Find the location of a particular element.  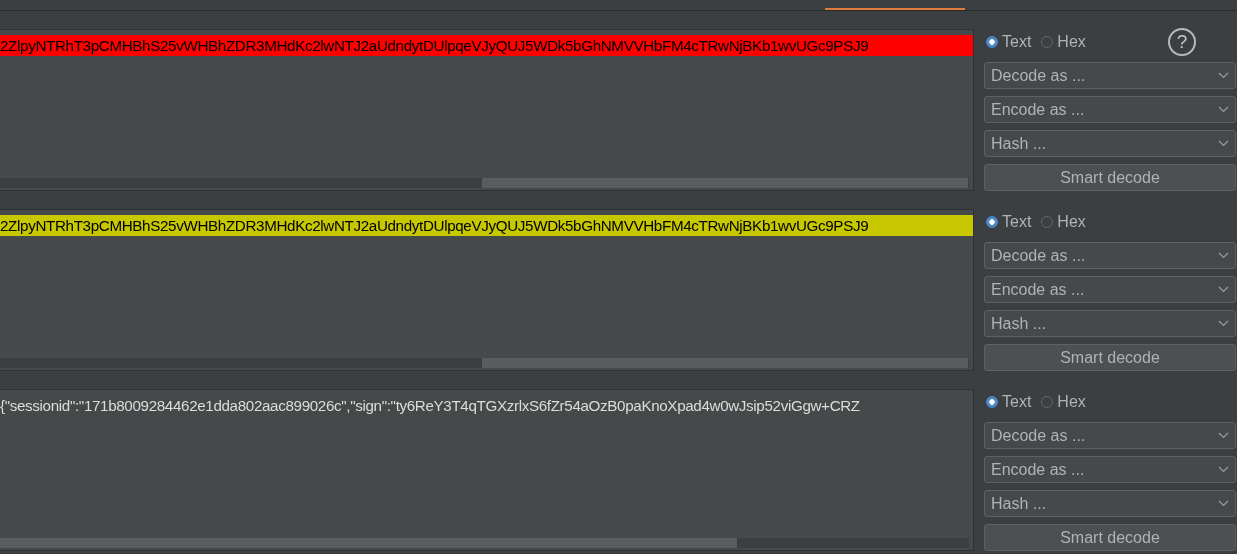

editor-text: {"sessionid":"171b8009284462e1dda802aac899026c","sign":"ty6ReY3T4qTGXzrlxS6fZr54aOzB0paKnoXpad4w0wJsip52viGgw+CRZ is located at coordinates (430, 406).